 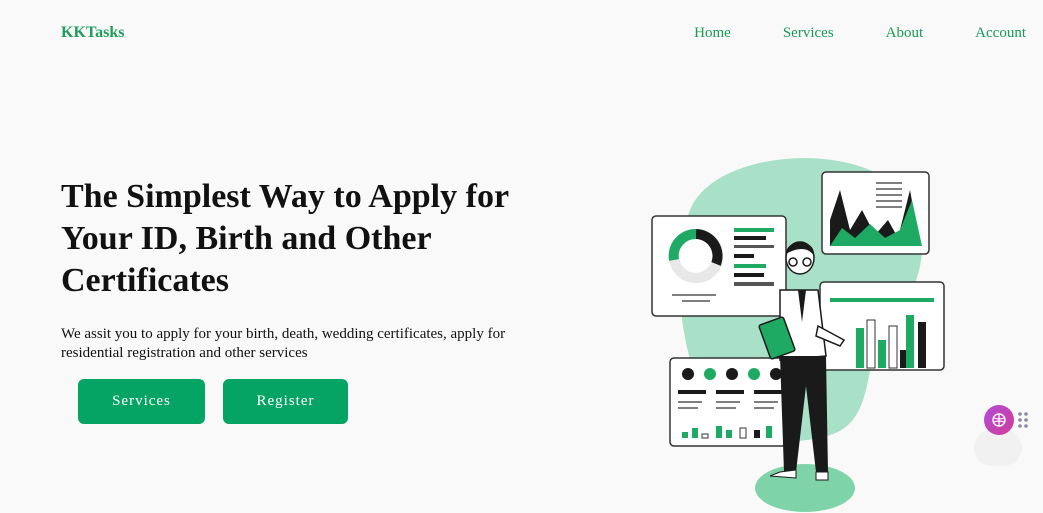 I want to click on main-nav: Home Services About Account, so click(x=834, y=33).